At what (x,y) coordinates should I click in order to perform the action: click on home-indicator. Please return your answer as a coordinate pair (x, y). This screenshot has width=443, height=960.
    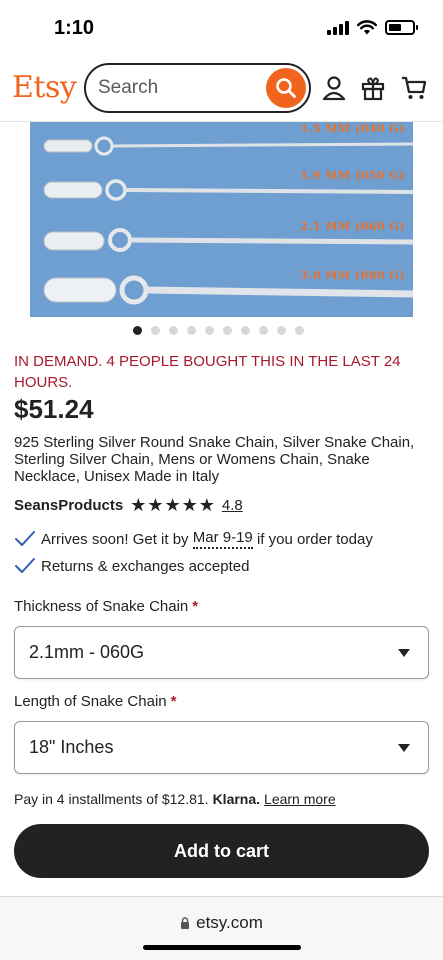
    Looking at the image, I should click on (222, 947).